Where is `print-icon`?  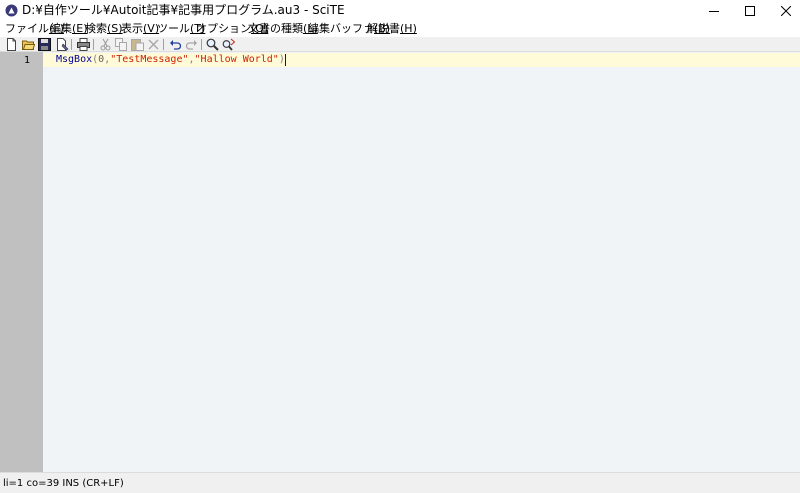 print-icon is located at coordinates (83, 44).